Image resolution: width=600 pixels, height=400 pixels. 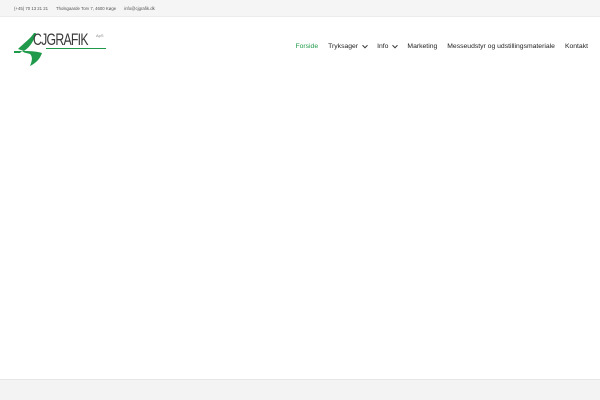 I want to click on logo-suffix: ApS, so click(x=100, y=35).